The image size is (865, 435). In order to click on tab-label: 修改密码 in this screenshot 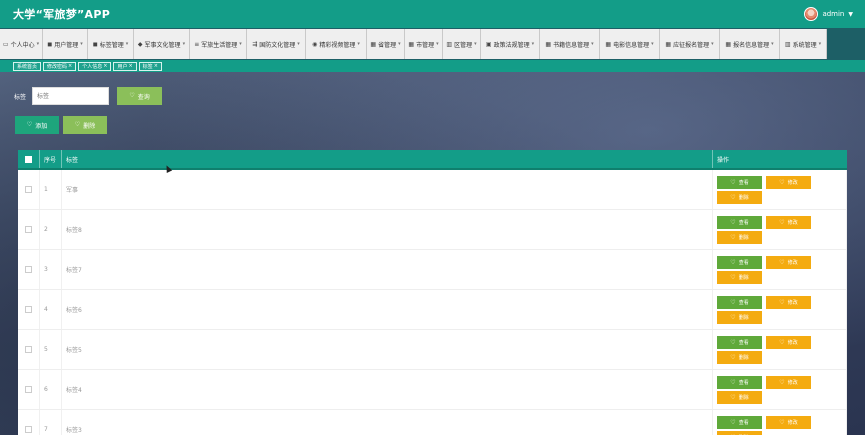, I will do `click(57, 66)`.